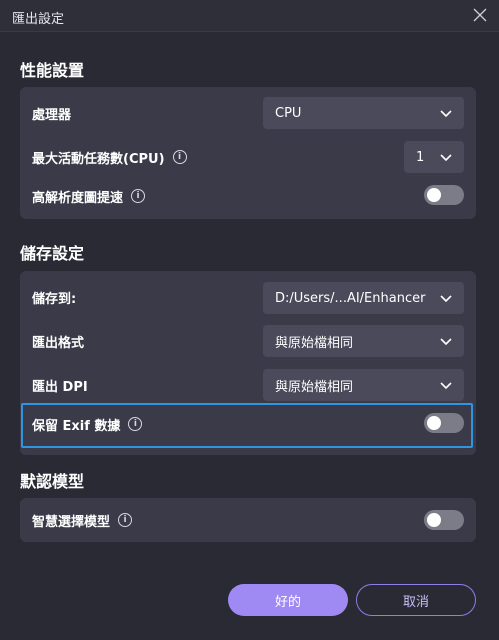  I want to click on smart-select-label: 智慧選擇模型, so click(71, 522).